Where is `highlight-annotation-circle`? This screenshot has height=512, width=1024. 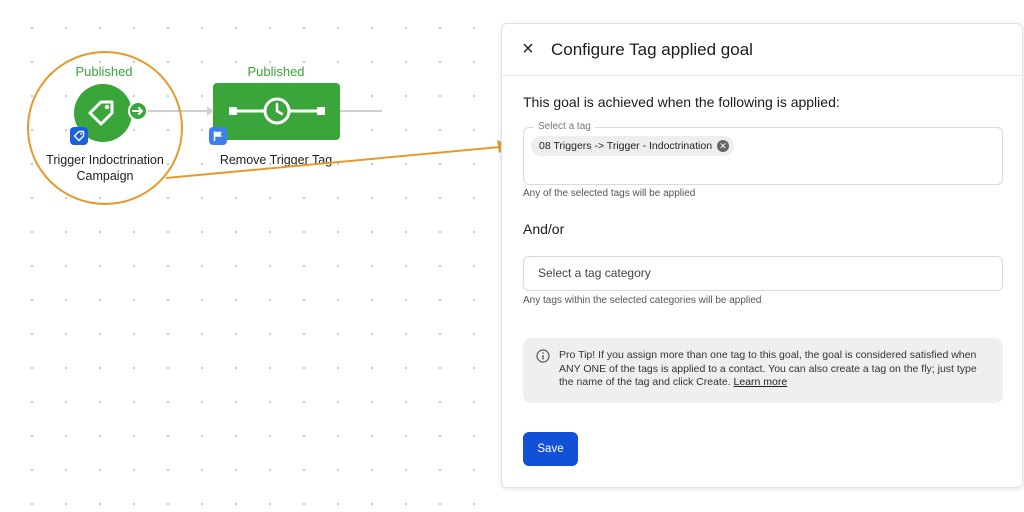 highlight-annotation-circle is located at coordinates (105, 128).